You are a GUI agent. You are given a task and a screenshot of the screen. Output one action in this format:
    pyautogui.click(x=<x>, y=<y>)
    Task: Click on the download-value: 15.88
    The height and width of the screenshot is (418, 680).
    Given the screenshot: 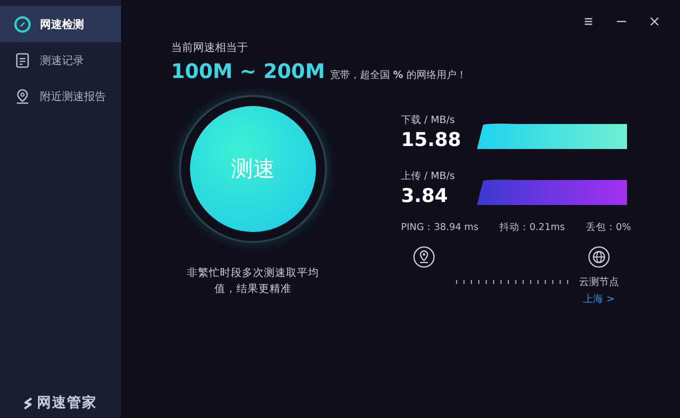 What is the action you would take?
    pyautogui.click(x=431, y=140)
    